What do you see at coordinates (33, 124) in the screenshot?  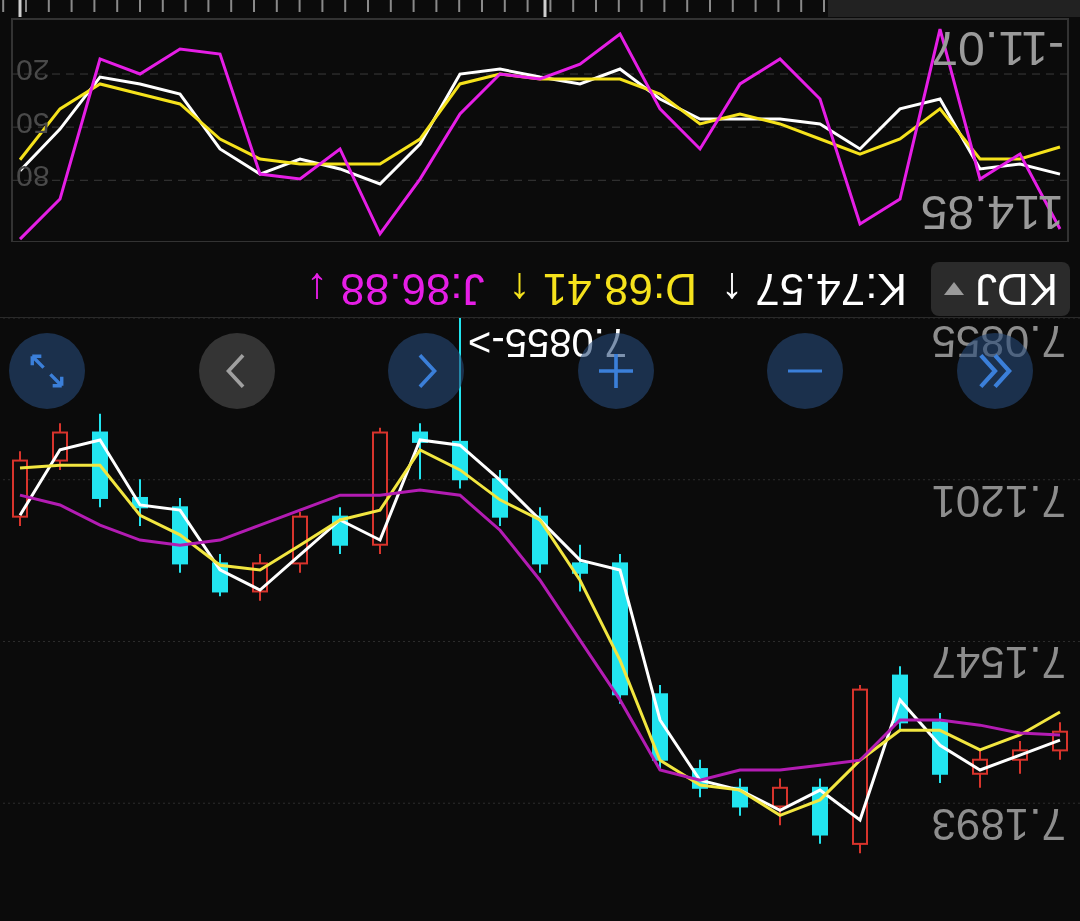 I see `indicator-axis-label: 50` at bounding box center [33, 124].